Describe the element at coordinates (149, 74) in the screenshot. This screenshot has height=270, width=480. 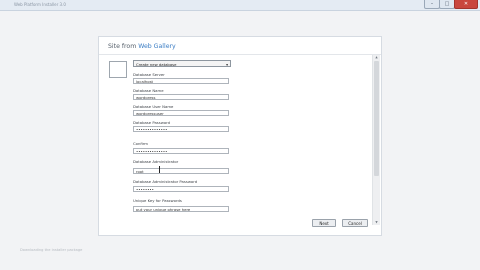
I see `database-server-label: Database Server` at that location.